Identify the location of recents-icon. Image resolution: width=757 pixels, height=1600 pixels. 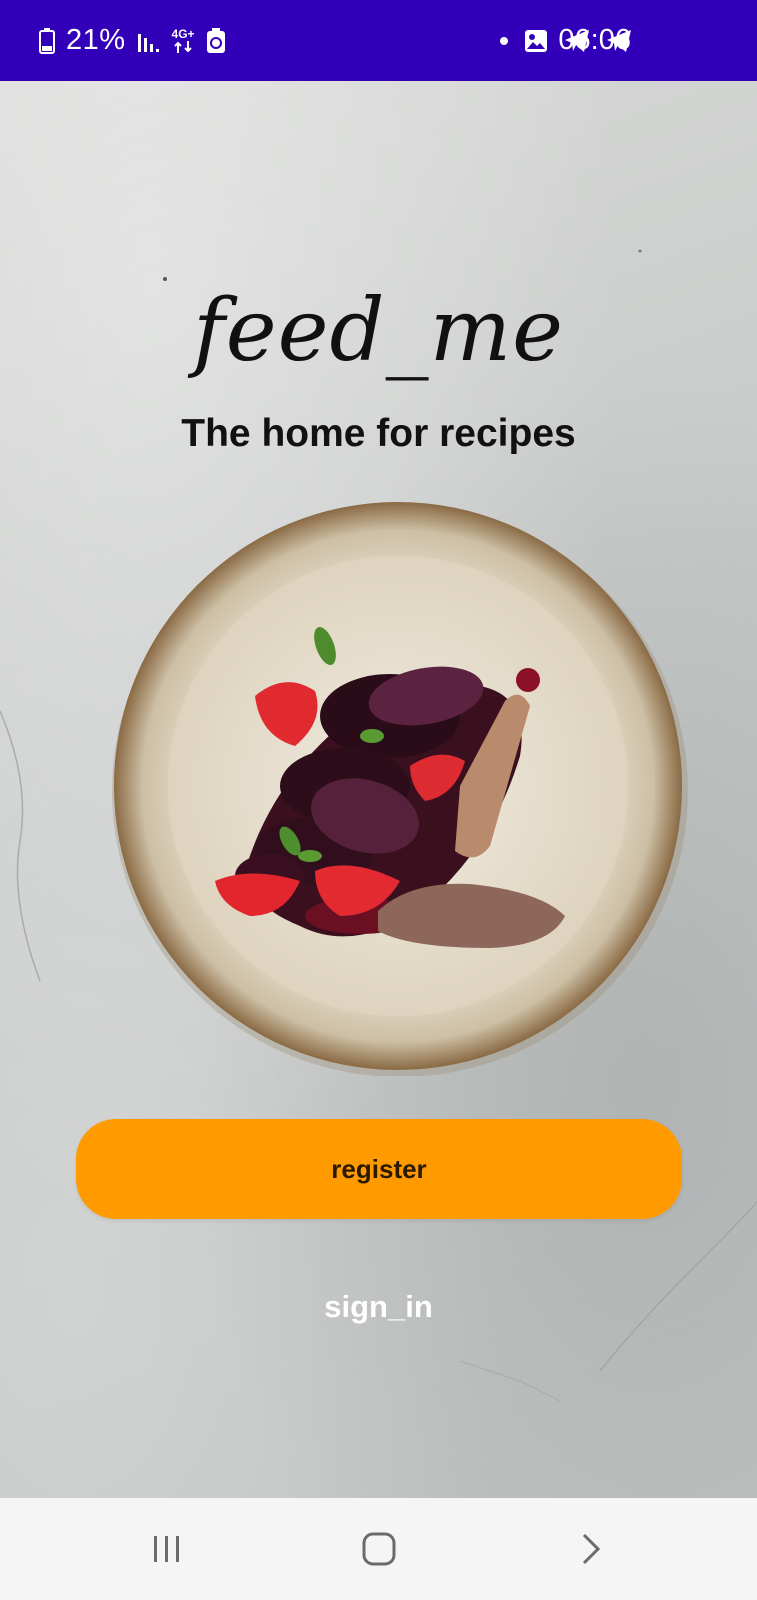
(167, 1549).